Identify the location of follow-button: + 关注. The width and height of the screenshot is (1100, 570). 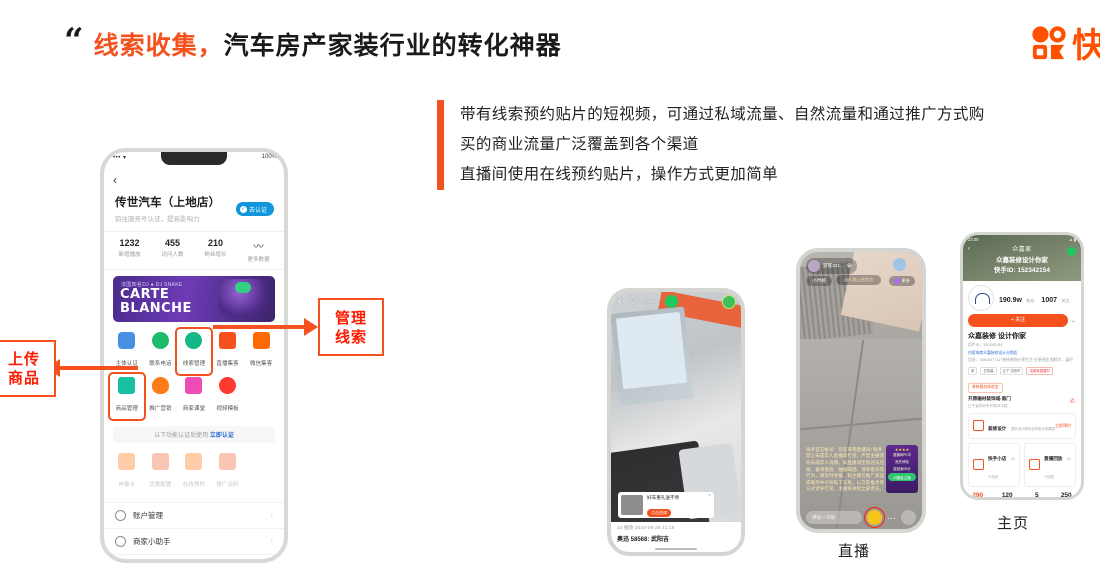
(1018, 320).